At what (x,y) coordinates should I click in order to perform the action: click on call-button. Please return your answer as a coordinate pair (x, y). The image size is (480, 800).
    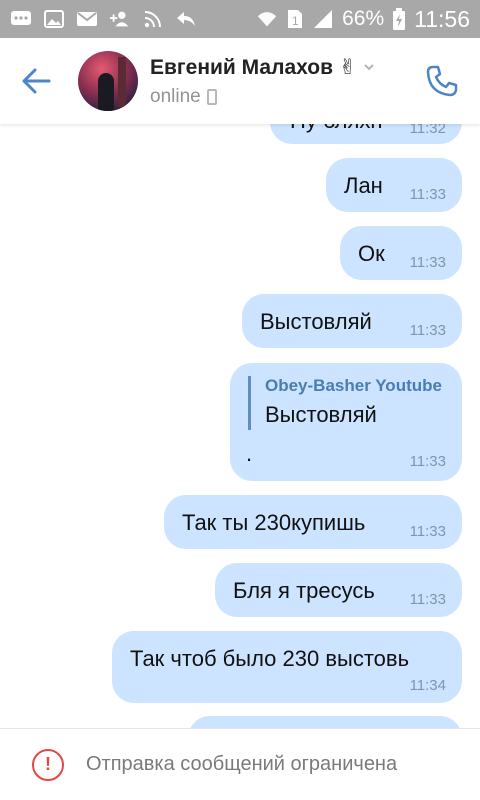
    Looking at the image, I should click on (442, 81).